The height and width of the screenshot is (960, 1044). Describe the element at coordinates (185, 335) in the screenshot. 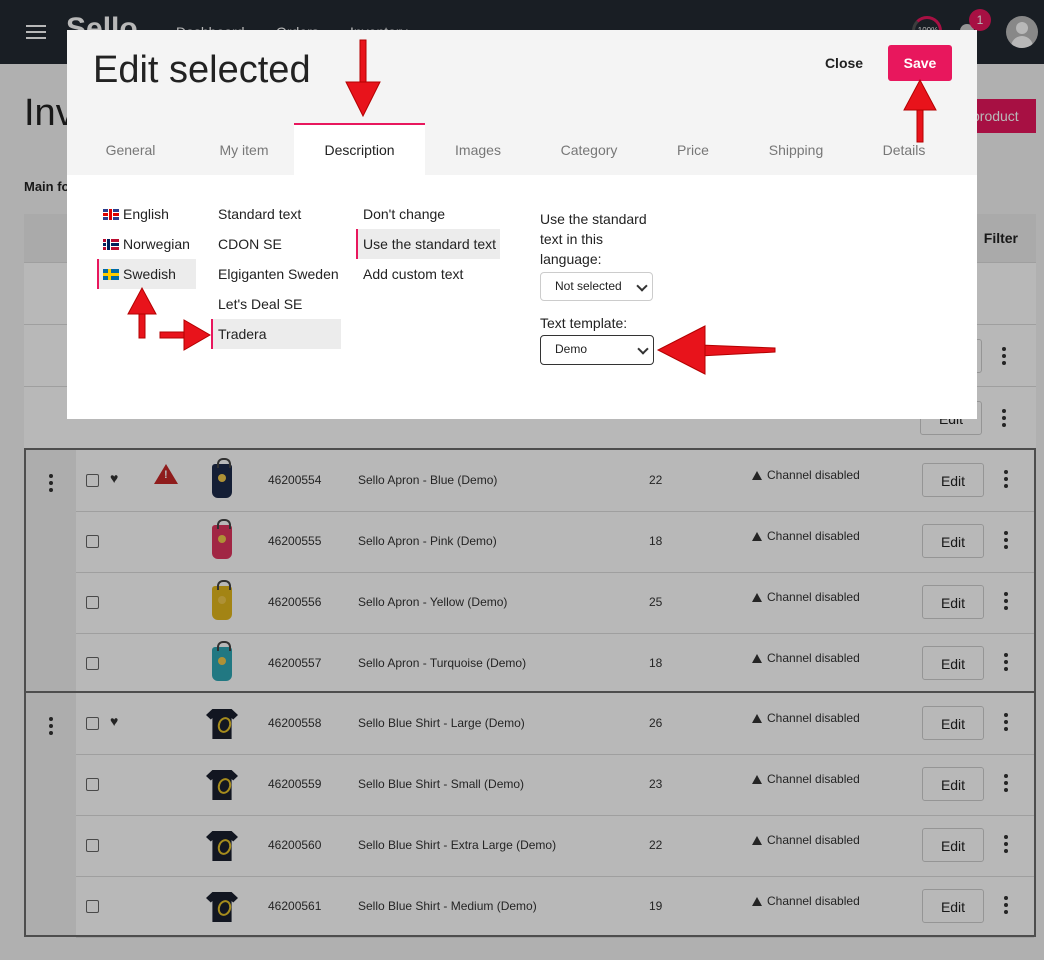

I see `arrow-right-icon` at that location.